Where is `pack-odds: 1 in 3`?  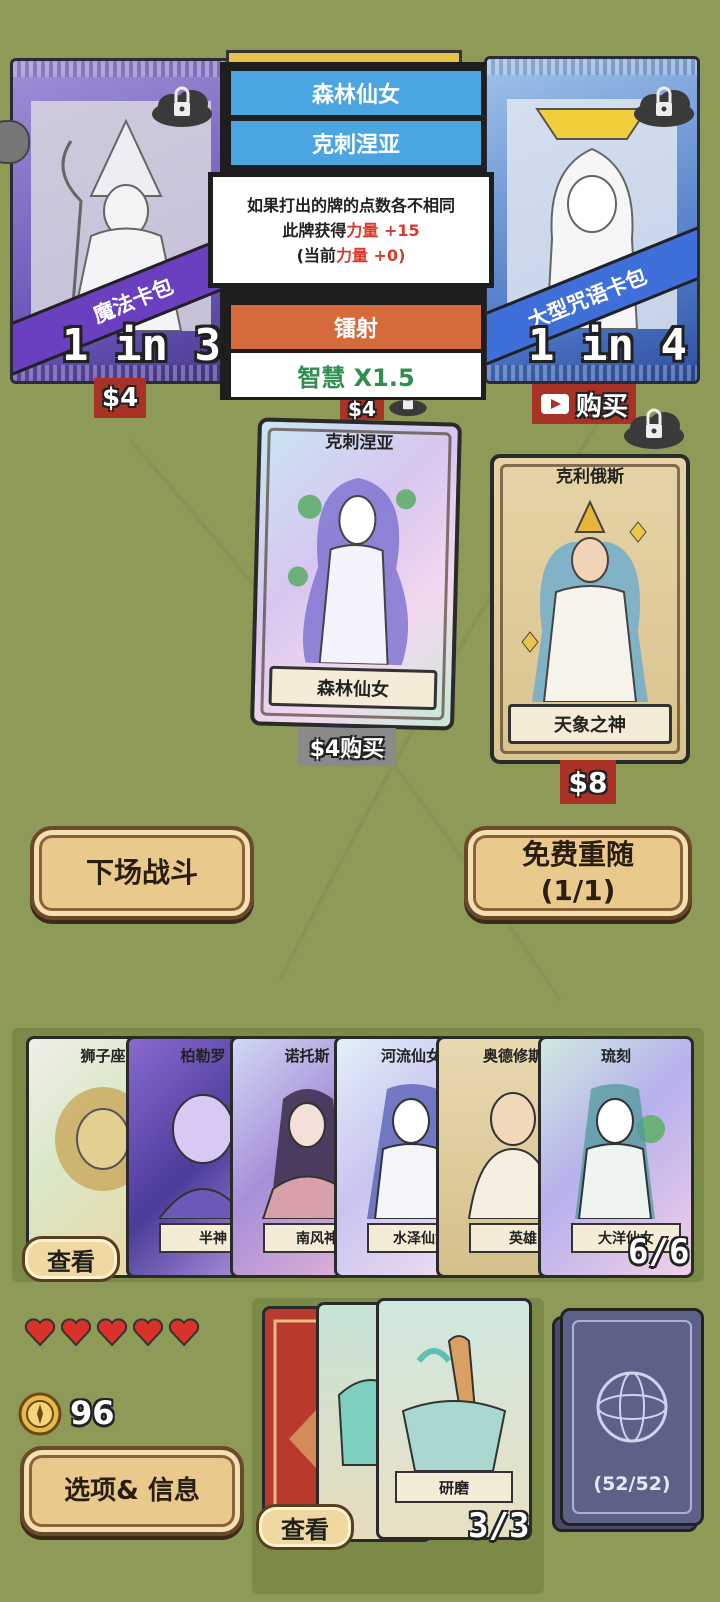 pack-odds: 1 in 3 is located at coordinates (141, 345).